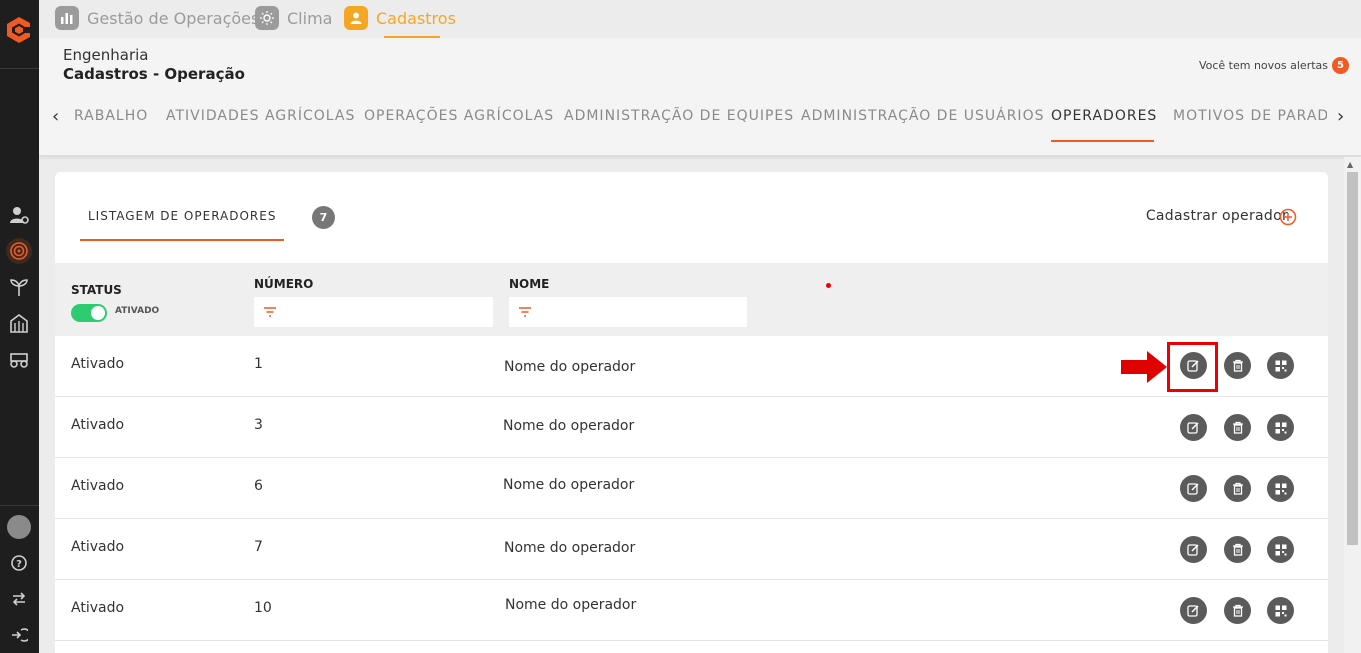 The image size is (1361, 653). Describe the element at coordinates (691, 427) in the screenshot. I see `table-row: Ativado 3 Nome do operador` at that location.